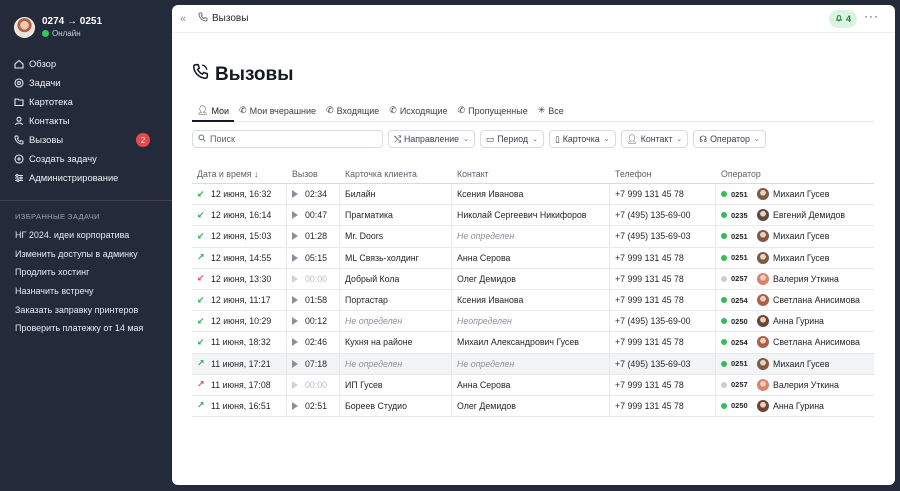 Image resolution: width=900 pixels, height=491 pixels. What do you see at coordinates (396, 342) in the screenshot?
I see `client-card-cell: Кухня на районе` at bounding box center [396, 342].